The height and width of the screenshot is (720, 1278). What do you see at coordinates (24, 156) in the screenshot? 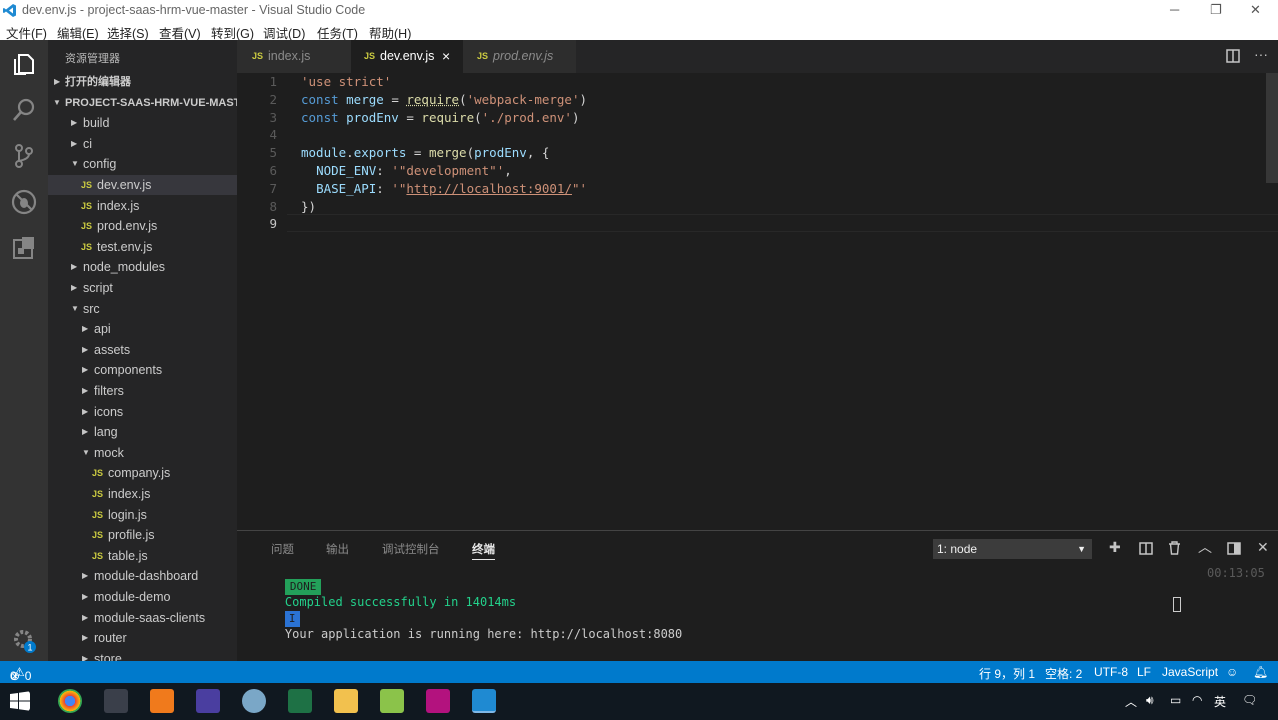
I see `source-control-icon` at bounding box center [24, 156].